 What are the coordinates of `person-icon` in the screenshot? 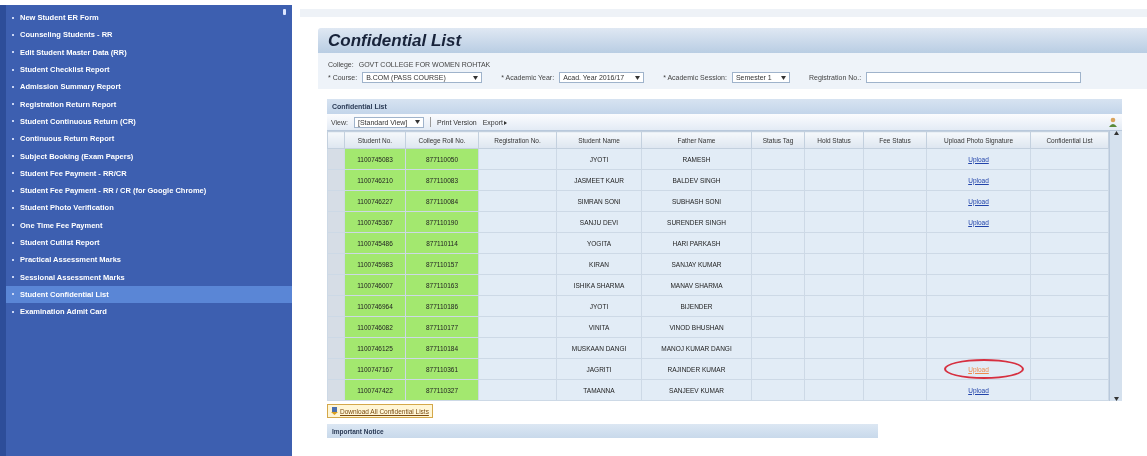 It's located at (1113, 122).